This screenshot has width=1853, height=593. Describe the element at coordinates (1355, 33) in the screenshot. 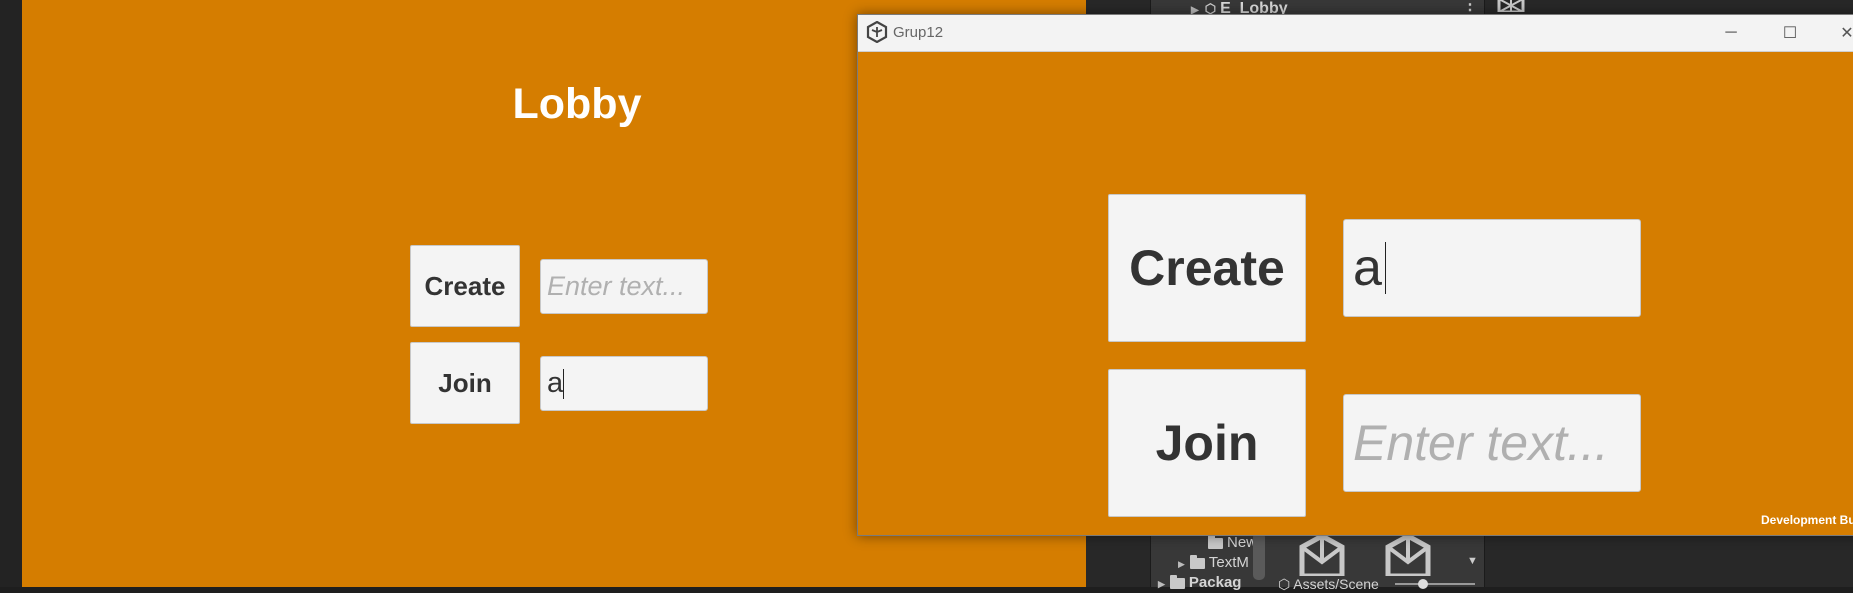

I see `window-titlebar: Grup12 ─ ☐ ✕` at that location.